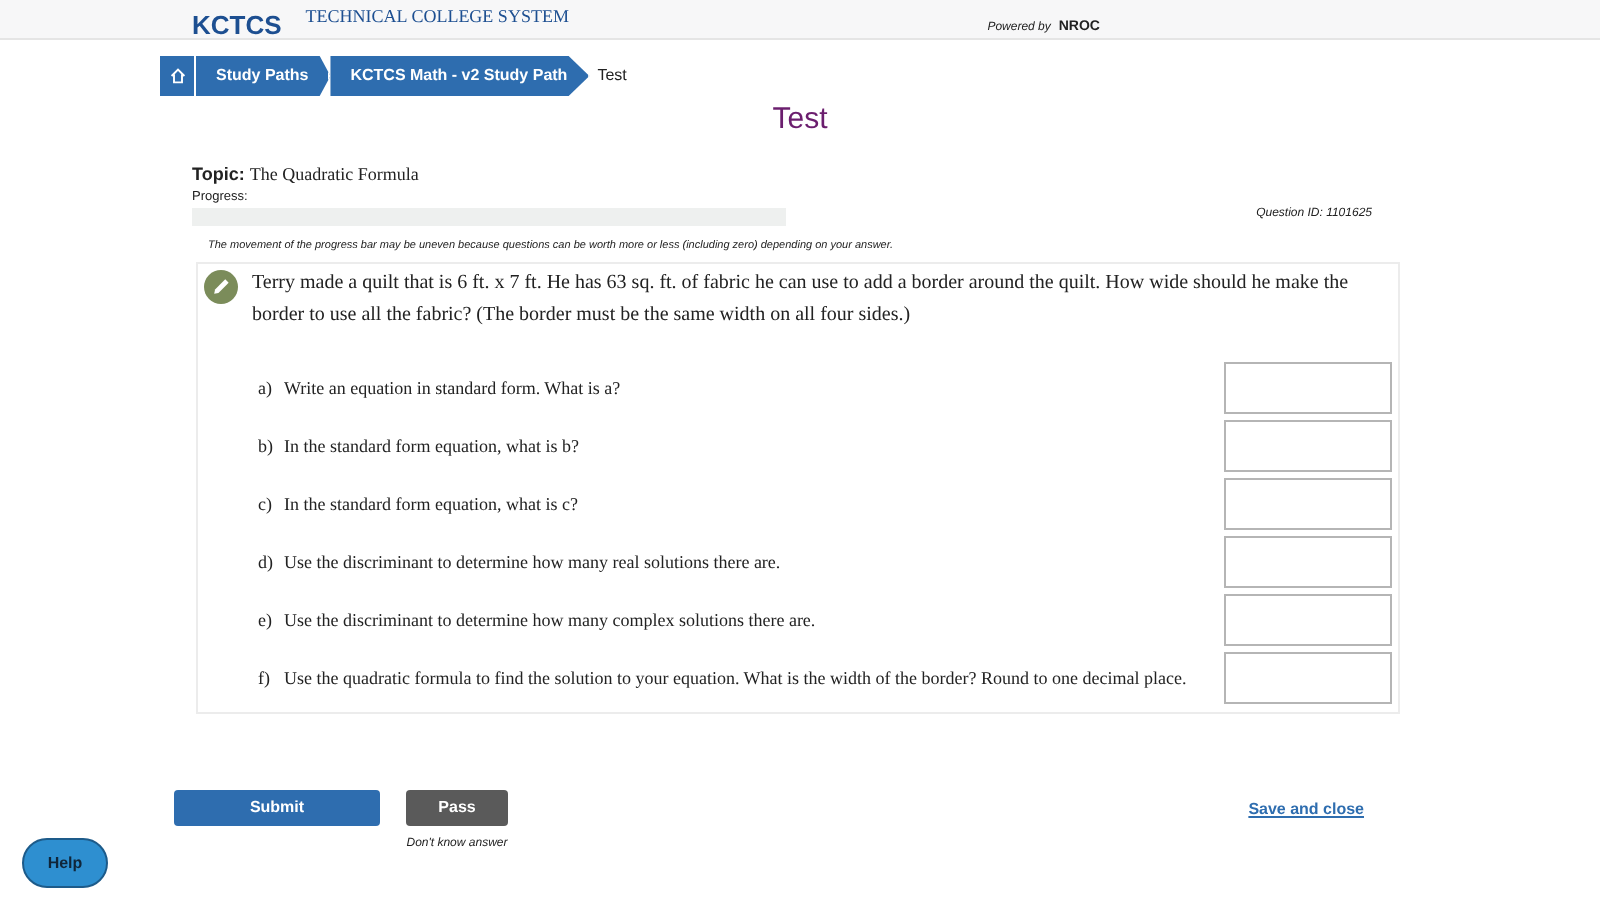 The width and height of the screenshot is (1600, 900). I want to click on part-letter: b), so click(266, 446).